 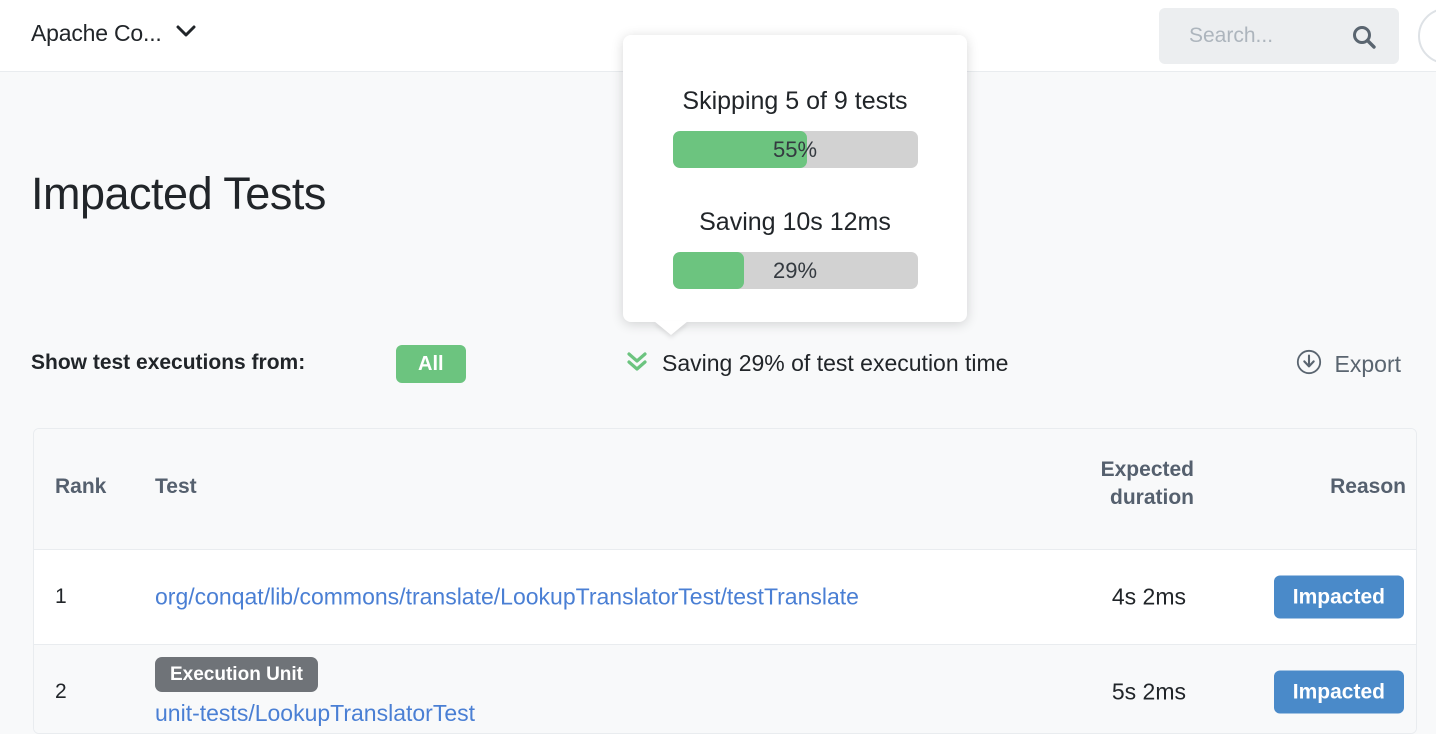 What do you see at coordinates (1104, 484) in the screenshot?
I see `column-header-expected-duration: Expected duration` at bounding box center [1104, 484].